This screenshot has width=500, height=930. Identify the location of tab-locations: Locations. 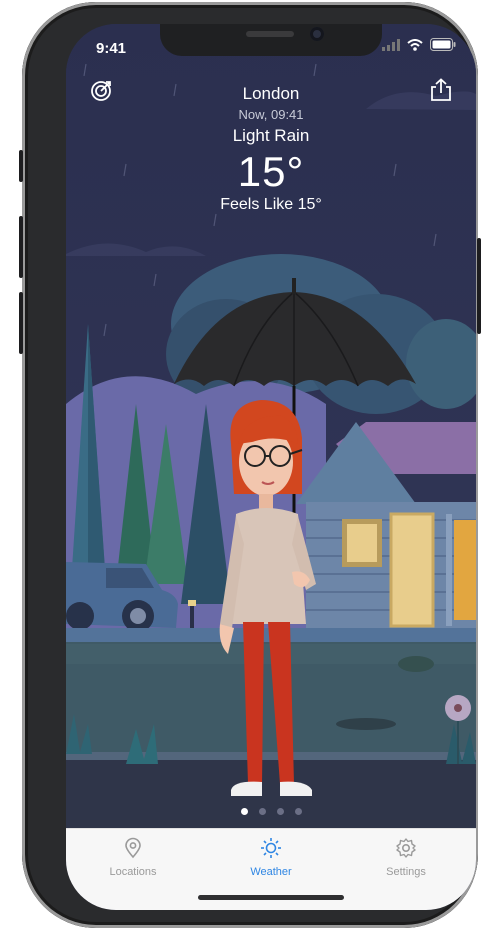
(133, 857).